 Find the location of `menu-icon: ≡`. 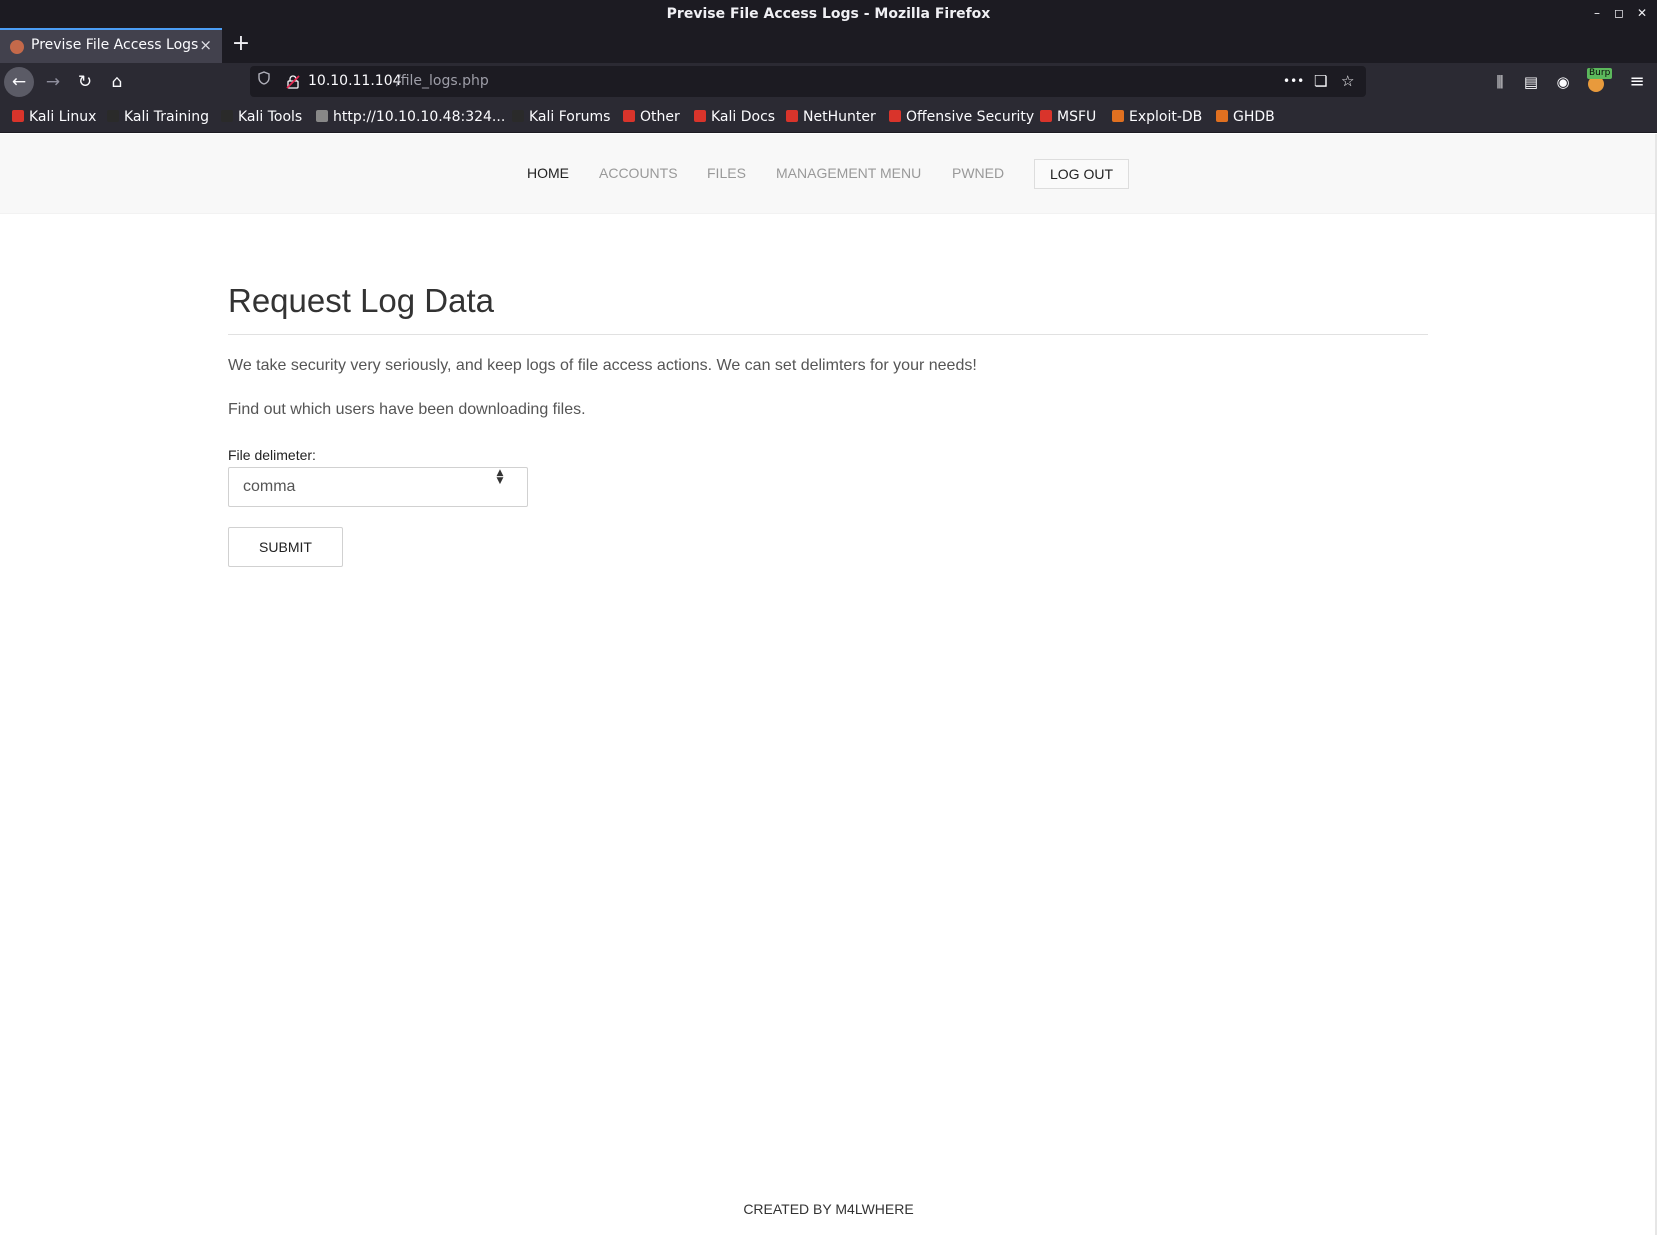

menu-icon: ≡ is located at coordinates (1637, 82).